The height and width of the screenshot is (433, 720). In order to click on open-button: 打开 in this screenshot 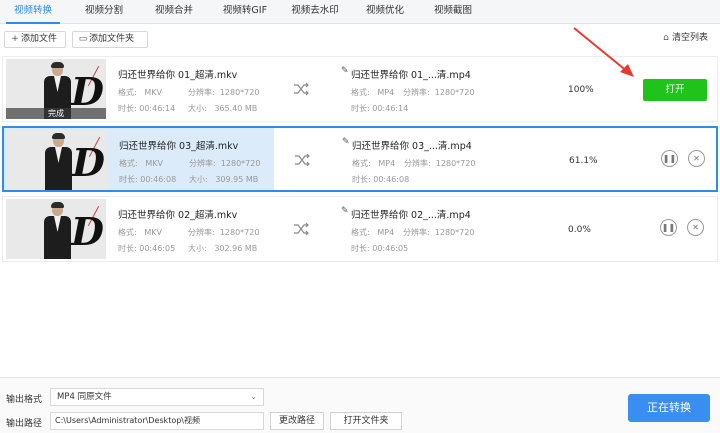, I will do `click(675, 90)`.